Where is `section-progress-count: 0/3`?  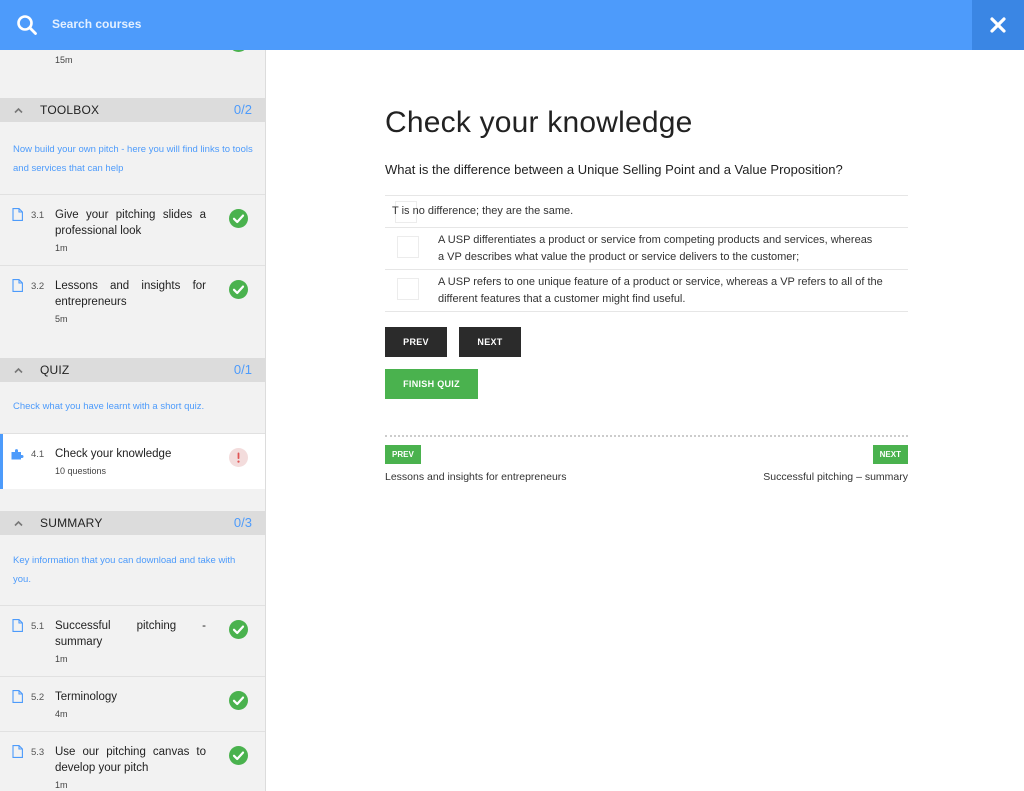 section-progress-count: 0/3 is located at coordinates (242, 522).